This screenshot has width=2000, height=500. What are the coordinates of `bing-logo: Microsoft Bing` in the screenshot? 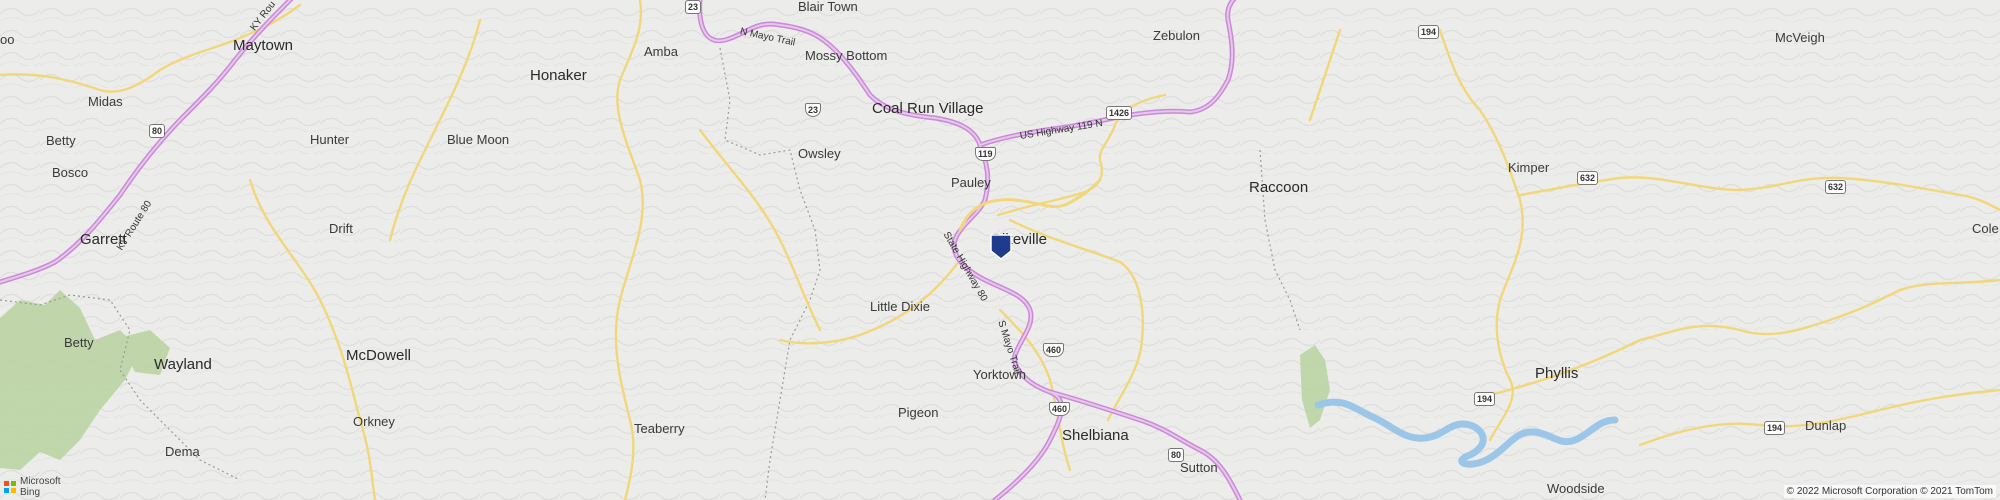 It's located at (32, 487).